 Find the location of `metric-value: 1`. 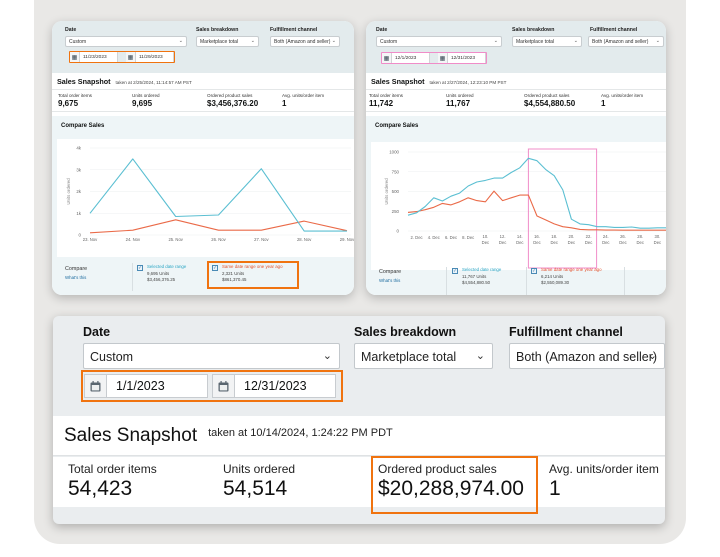

metric-value: 1 is located at coordinates (603, 103).